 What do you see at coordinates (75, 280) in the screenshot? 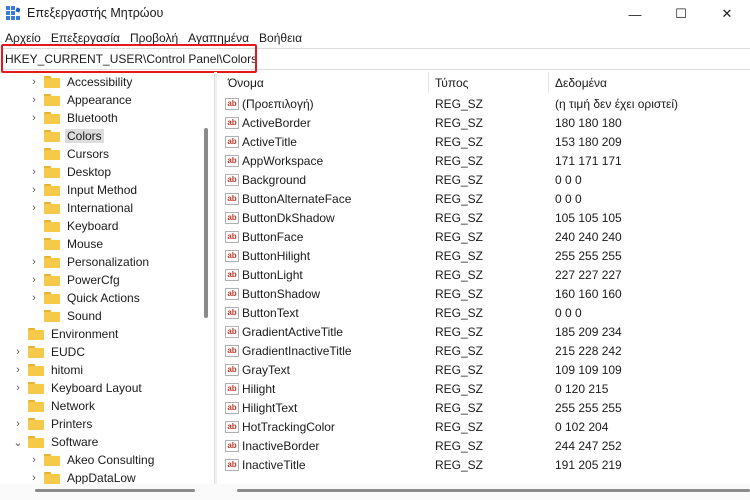
I see `tree-item-powercfg: › PowerCfg` at bounding box center [75, 280].